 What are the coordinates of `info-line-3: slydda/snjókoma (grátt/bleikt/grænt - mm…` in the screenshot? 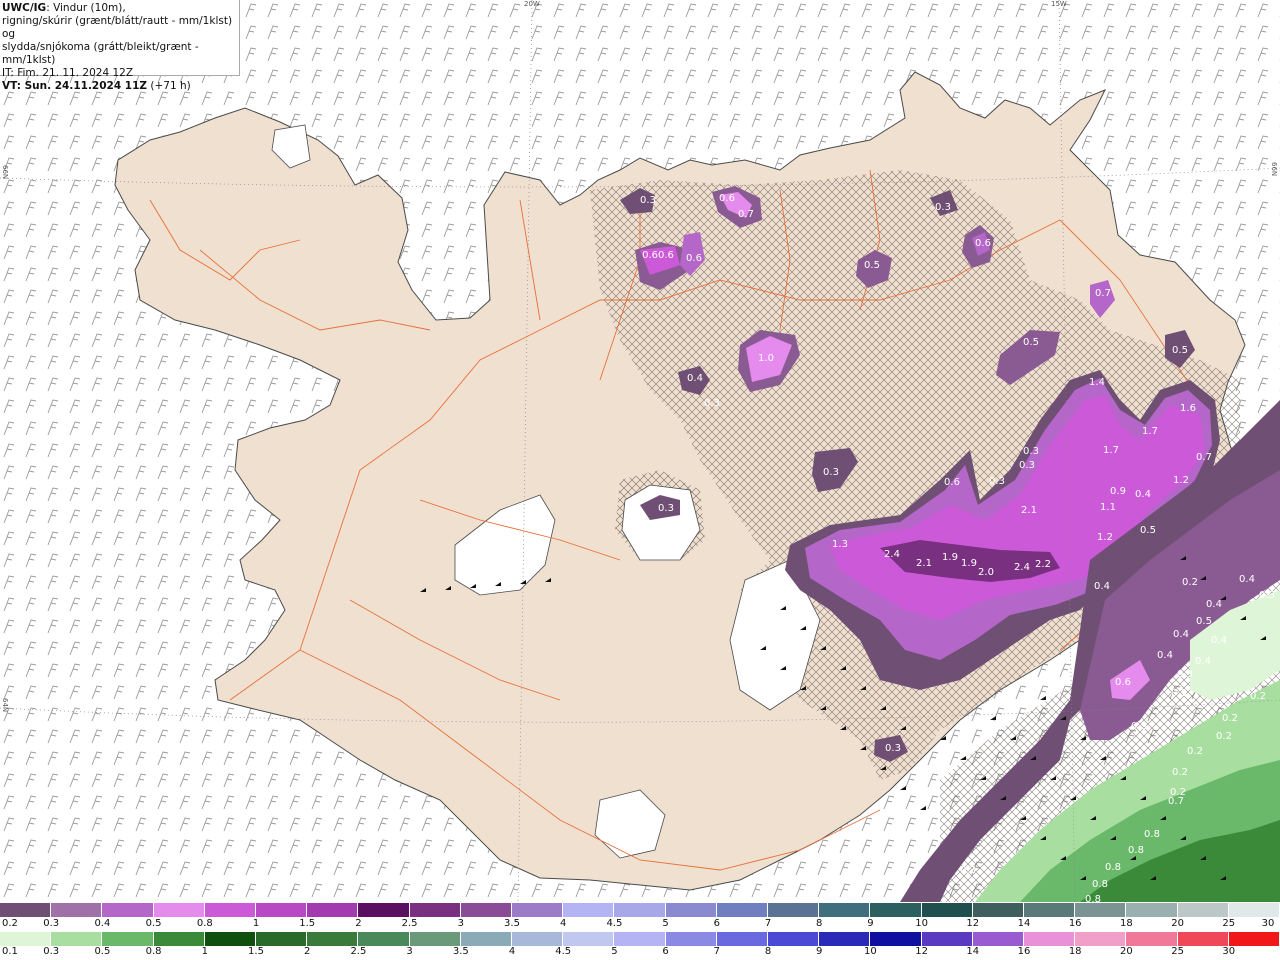 It's located at (100, 53).